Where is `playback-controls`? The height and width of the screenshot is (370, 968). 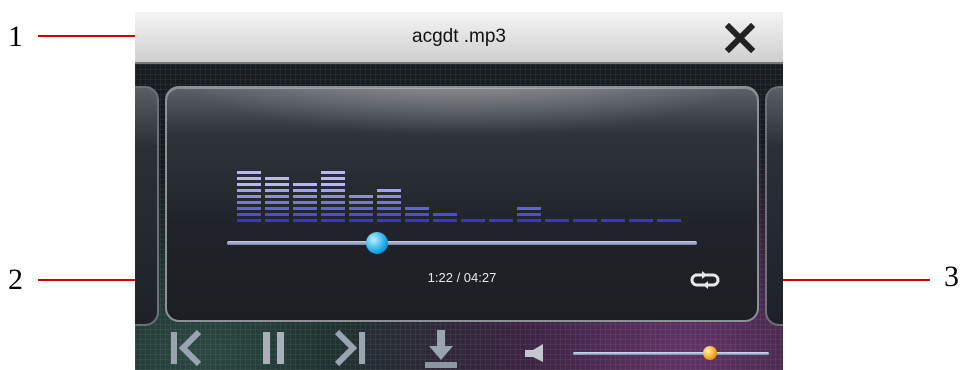 playback-controls is located at coordinates (459, 344).